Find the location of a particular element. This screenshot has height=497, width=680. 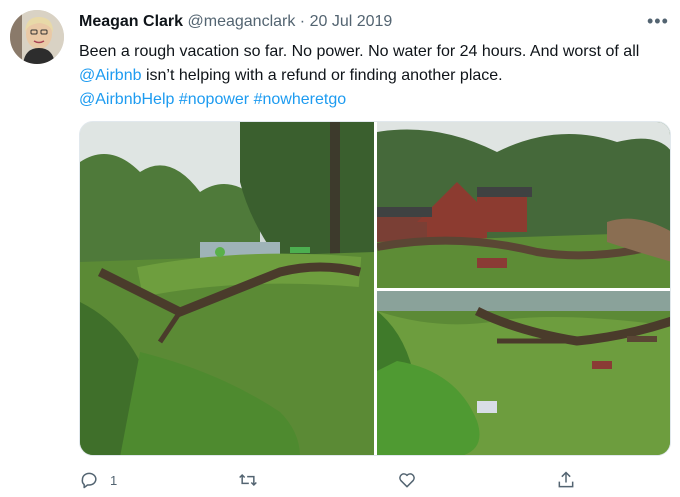

avatar is located at coordinates (37, 37).